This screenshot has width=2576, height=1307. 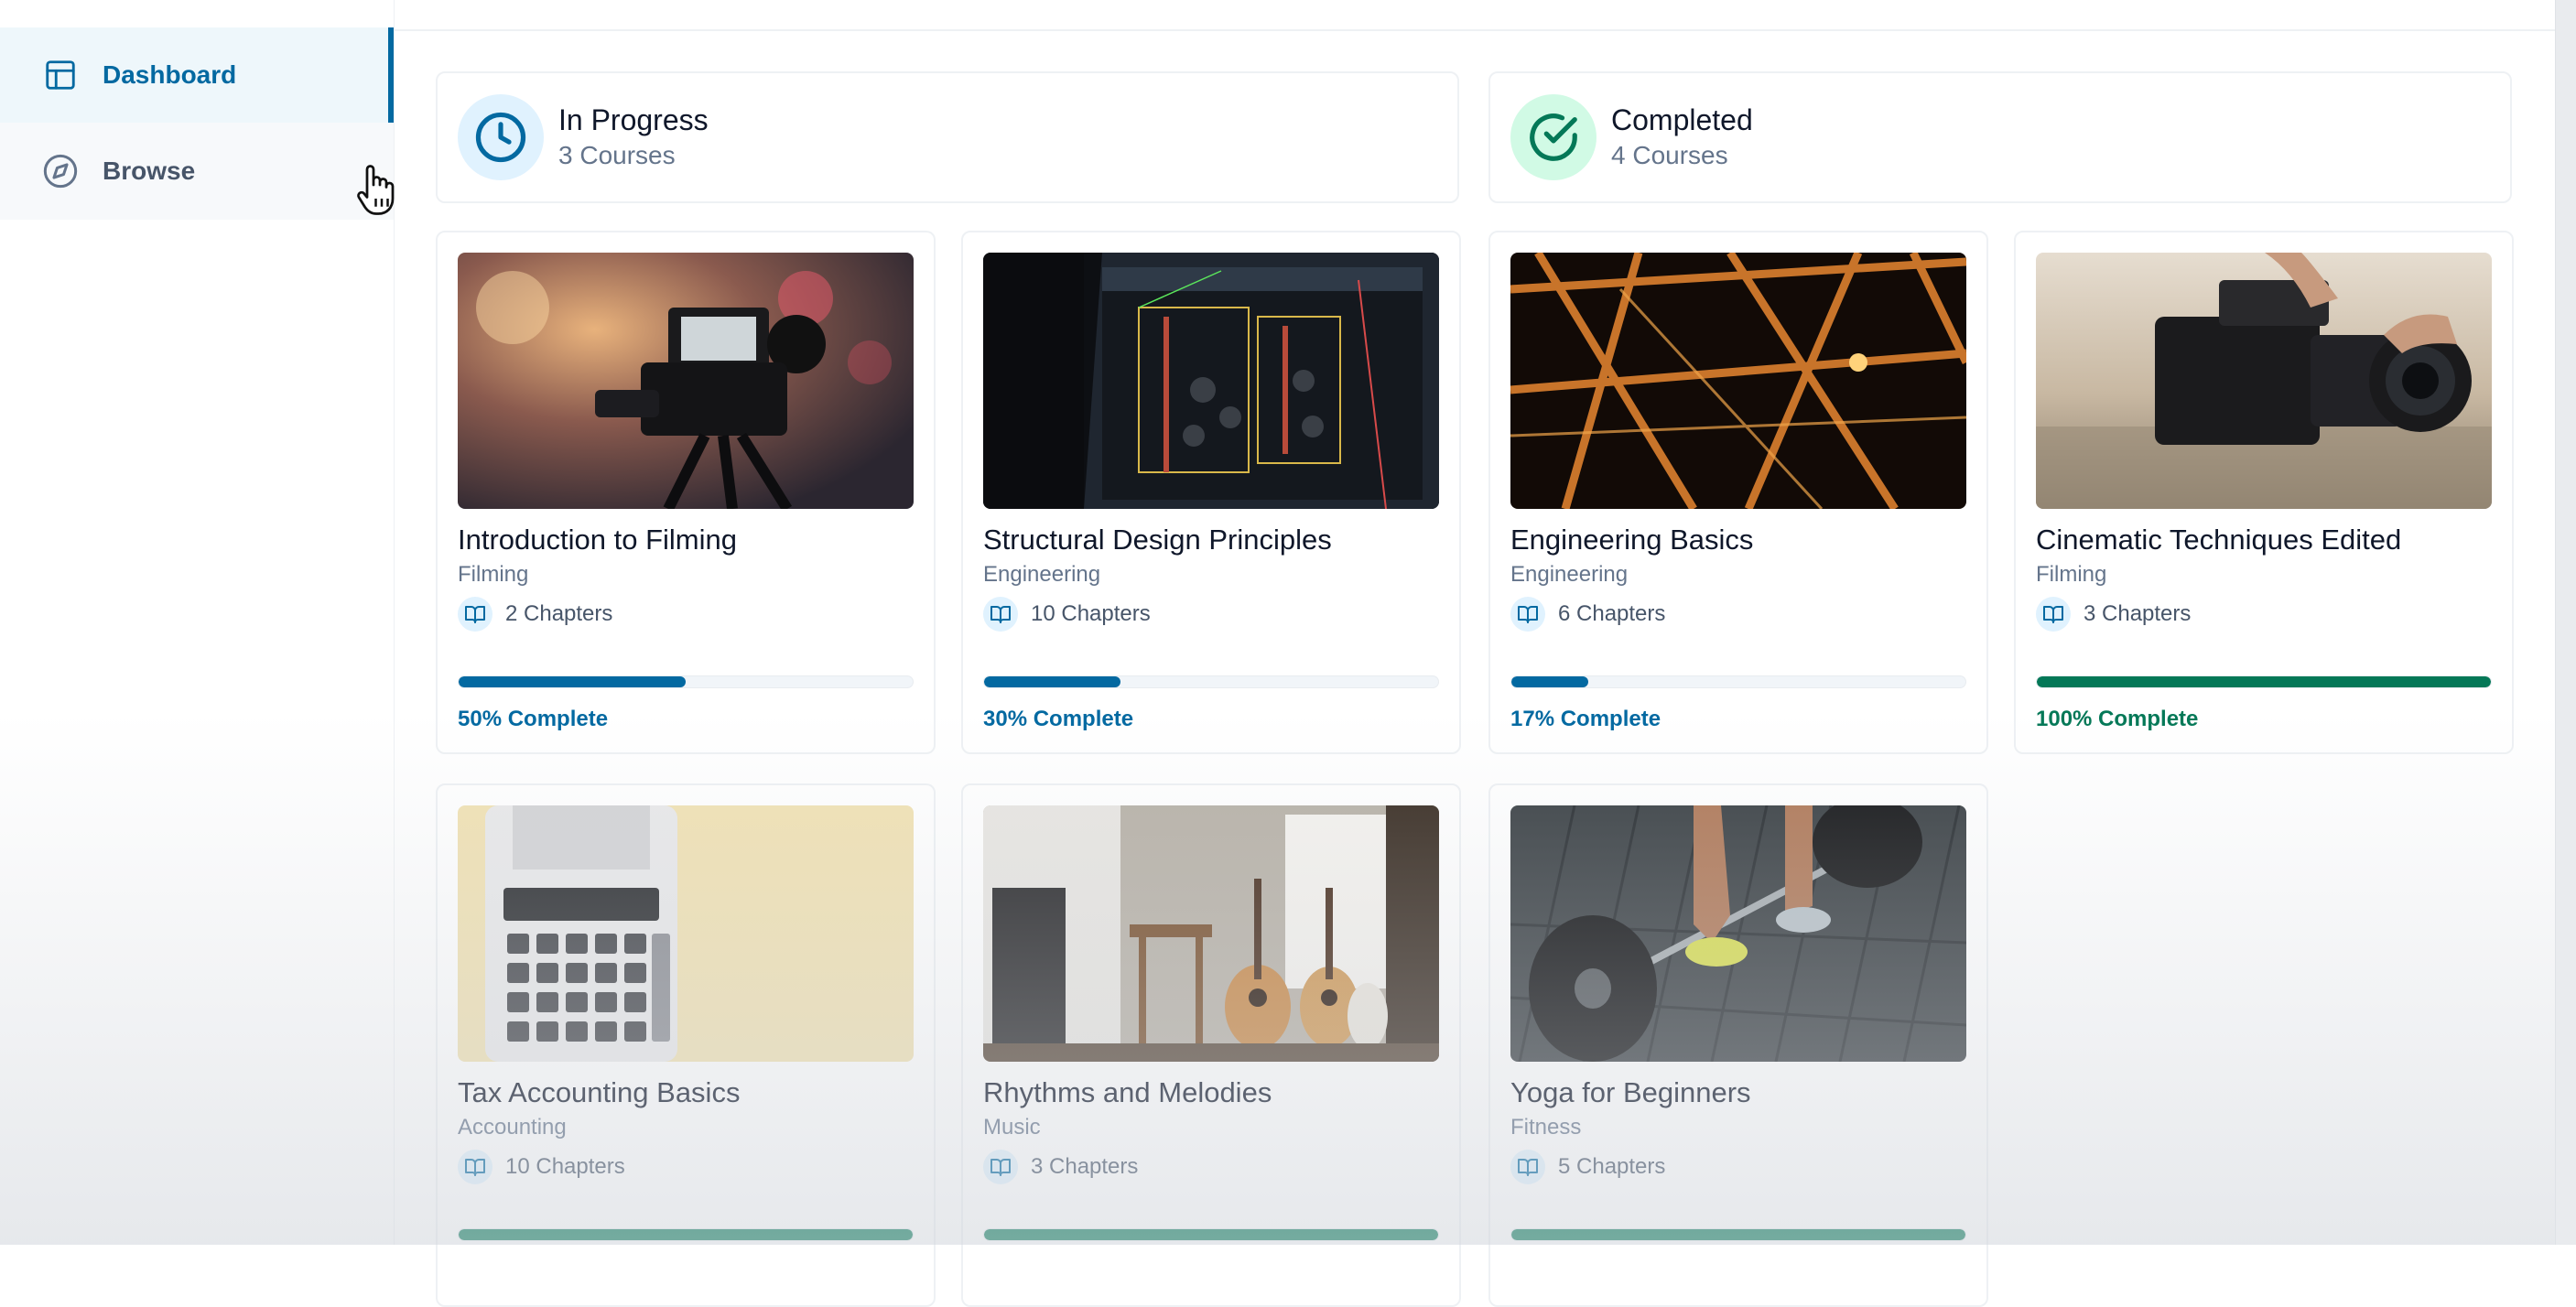 I want to click on course-title: Cinematic Techniques Edited, so click(x=2219, y=540).